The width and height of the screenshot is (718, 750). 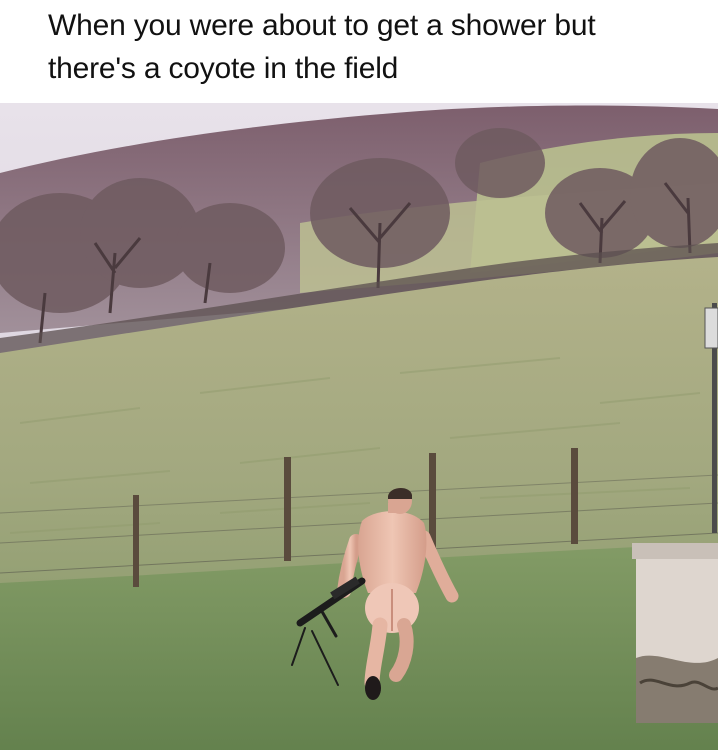 What do you see at coordinates (322, 25) in the screenshot?
I see `caption-line-1: When you were about to get a shower but` at bounding box center [322, 25].